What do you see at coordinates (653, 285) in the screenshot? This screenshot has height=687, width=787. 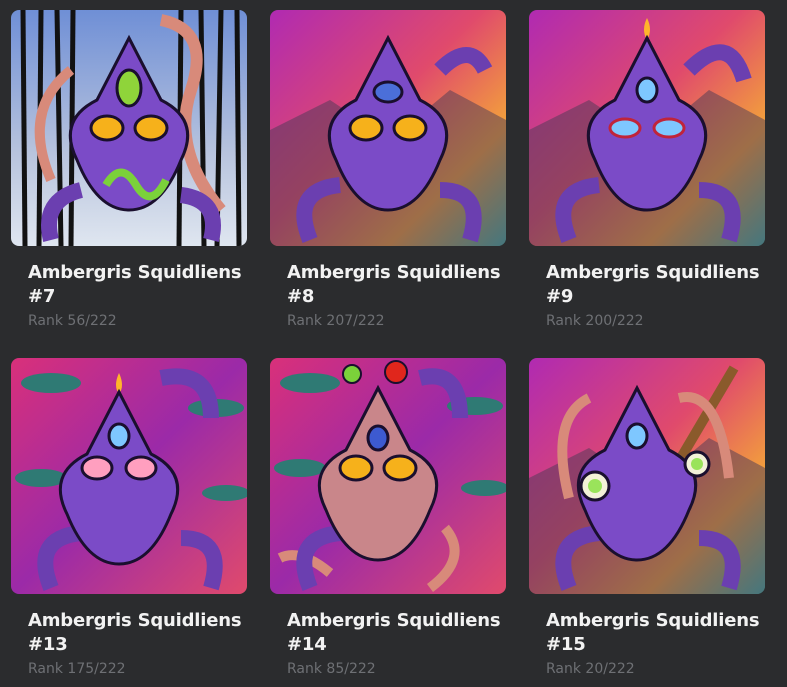 I see `nft-title: Ambergris Squidliens #9` at bounding box center [653, 285].